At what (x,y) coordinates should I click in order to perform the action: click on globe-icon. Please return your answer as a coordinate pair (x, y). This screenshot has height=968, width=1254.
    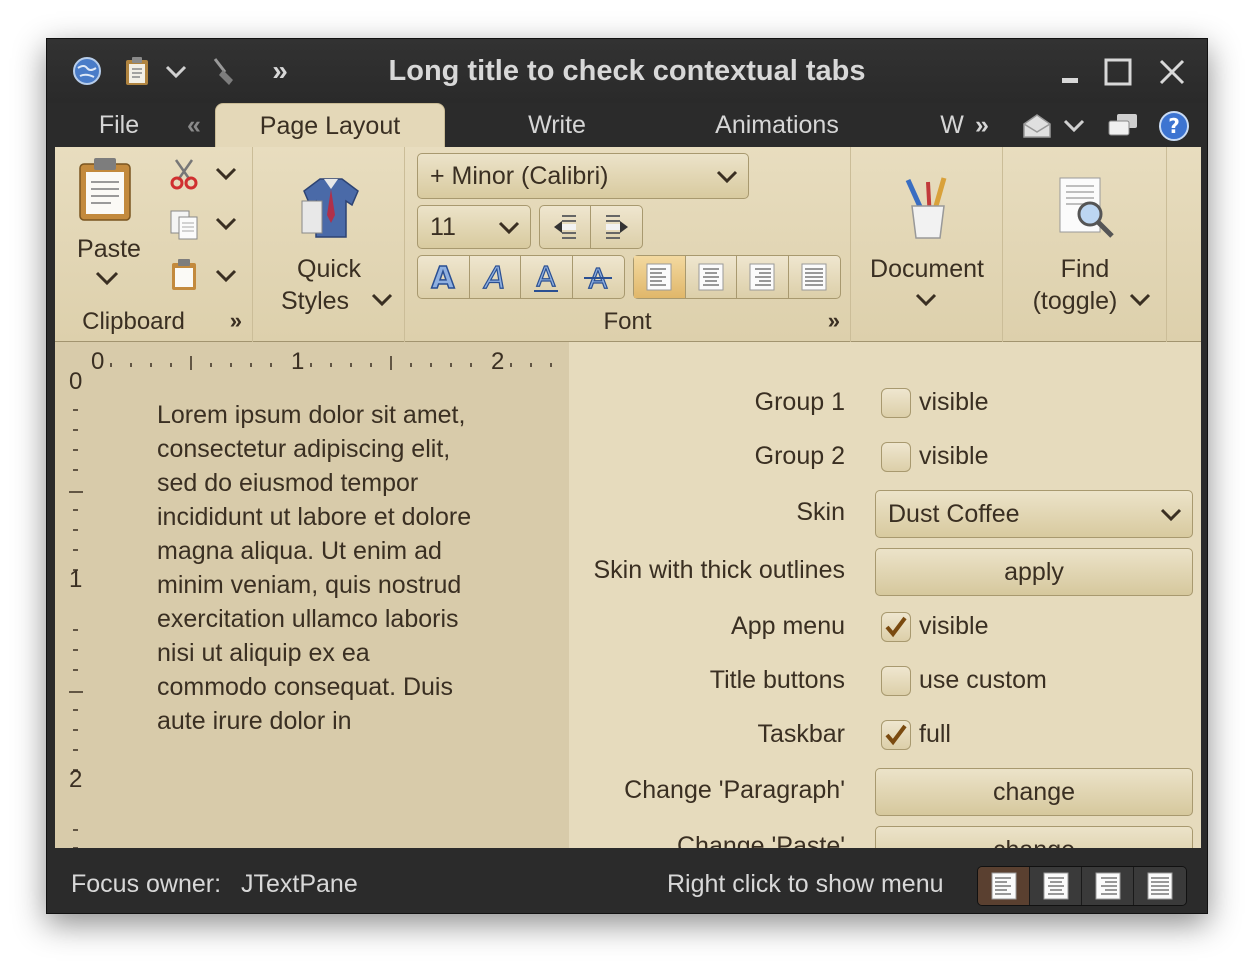
    Looking at the image, I should click on (87, 71).